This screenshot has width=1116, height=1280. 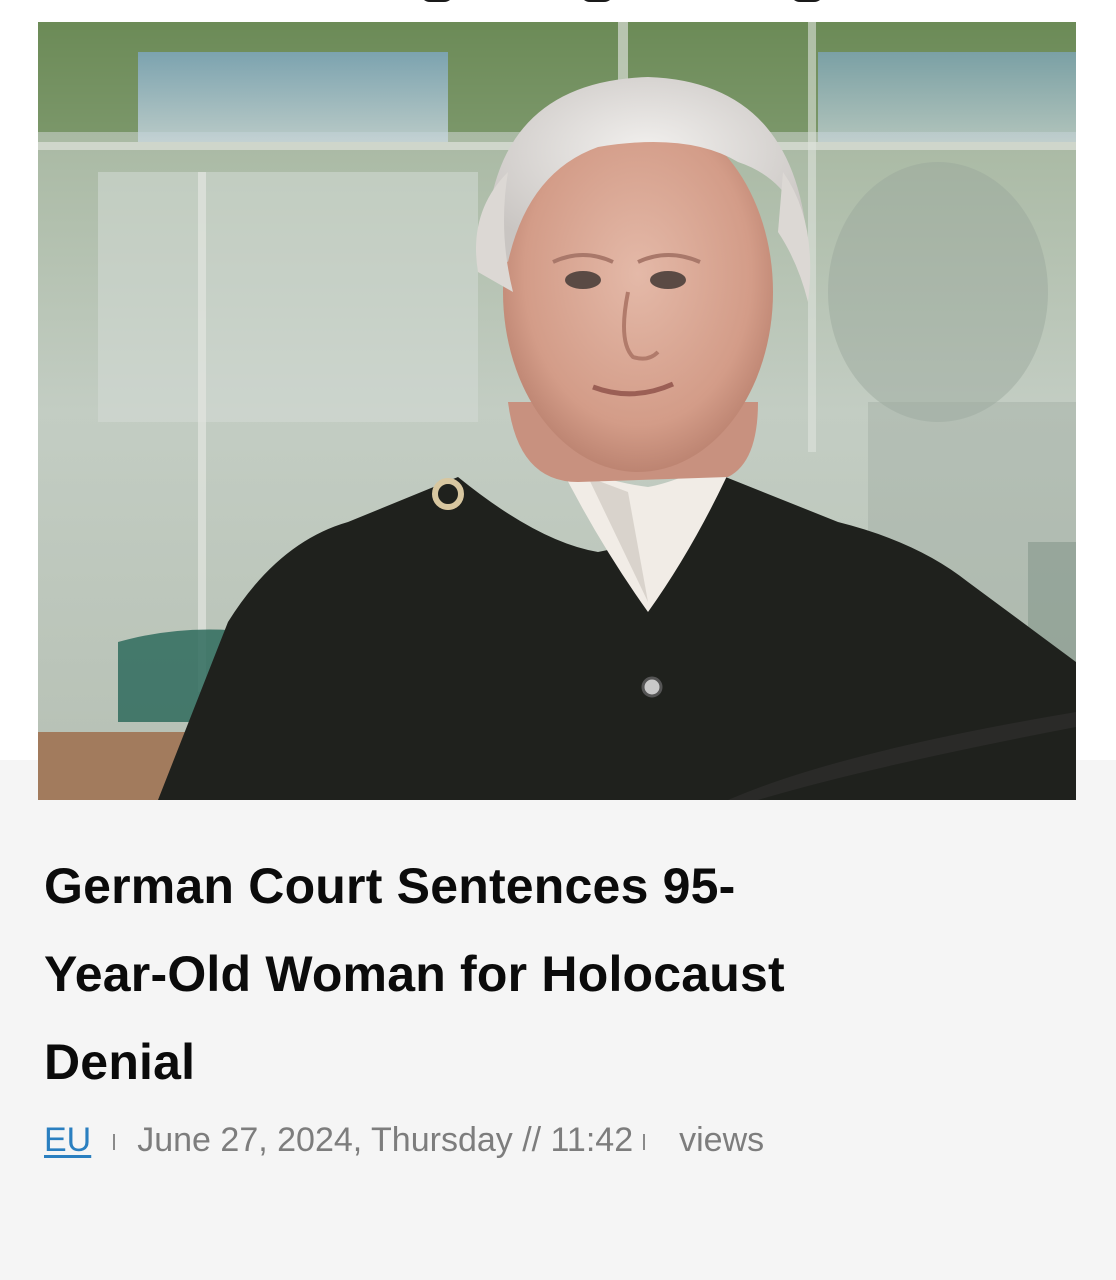 What do you see at coordinates (722, 1139) in the screenshot?
I see `views-label: views` at bounding box center [722, 1139].